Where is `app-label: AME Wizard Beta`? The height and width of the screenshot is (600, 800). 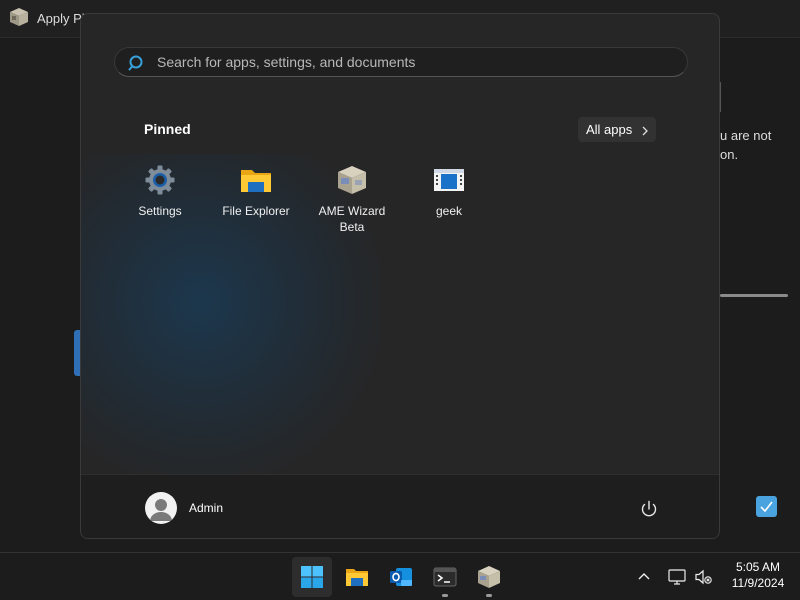
app-label: AME Wizard Beta is located at coordinates (352, 219).